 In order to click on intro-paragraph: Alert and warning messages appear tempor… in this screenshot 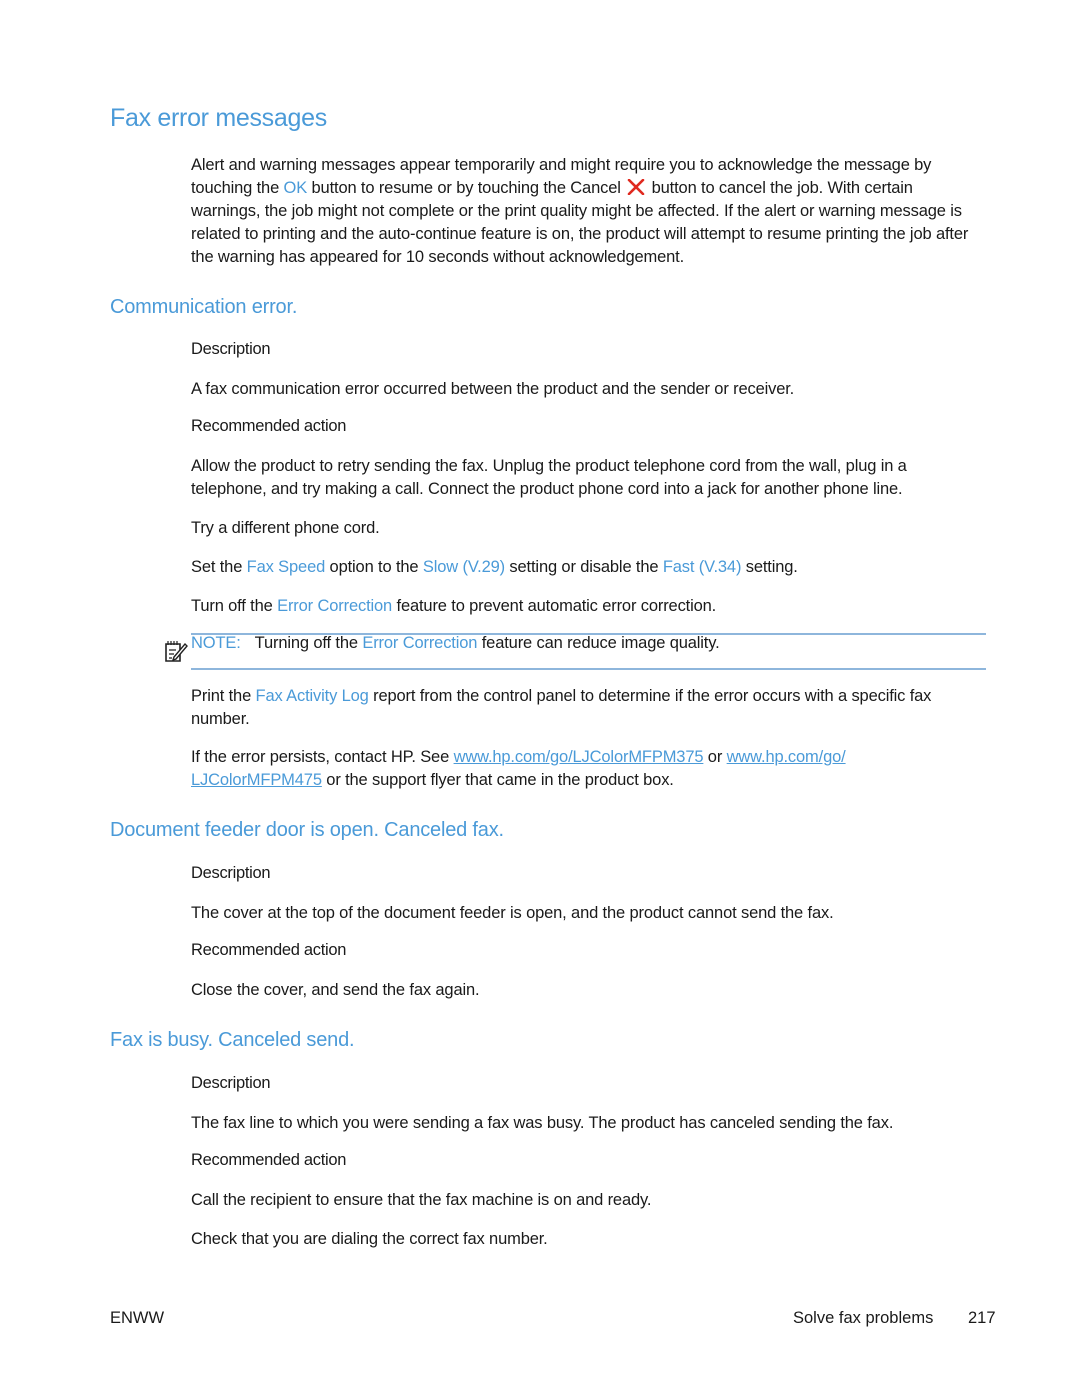, I will do `click(586, 211)`.